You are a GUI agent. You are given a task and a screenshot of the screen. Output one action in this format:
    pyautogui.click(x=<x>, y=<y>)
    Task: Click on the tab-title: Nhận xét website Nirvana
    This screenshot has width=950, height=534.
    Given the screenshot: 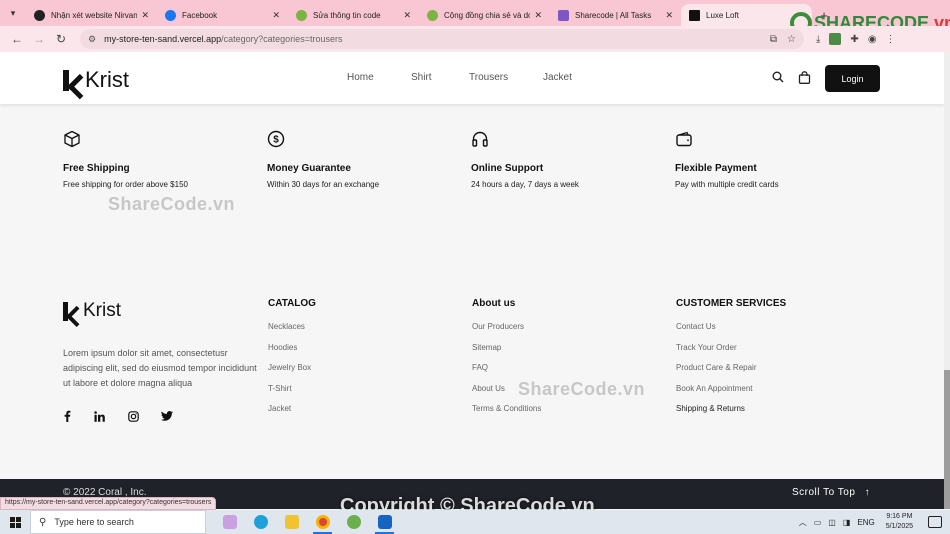 What is the action you would take?
    pyautogui.click(x=94, y=15)
    